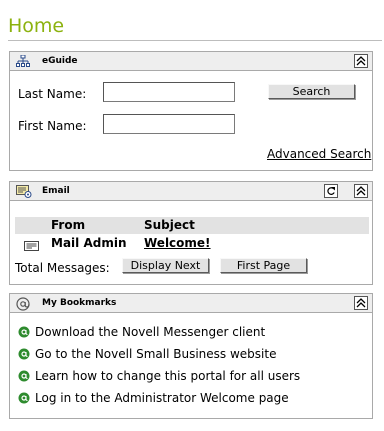  What do you see at coordinates (162, 398) in the screenshot?
I see `bookmark-label: Log in to the Administrator Welcome page` at bounding box center [162, 398].